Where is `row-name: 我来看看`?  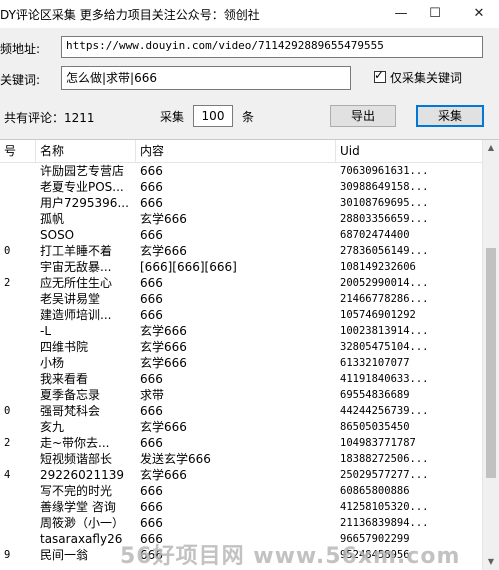 row-name: 我来看看 is located at coordinates (64, 379).